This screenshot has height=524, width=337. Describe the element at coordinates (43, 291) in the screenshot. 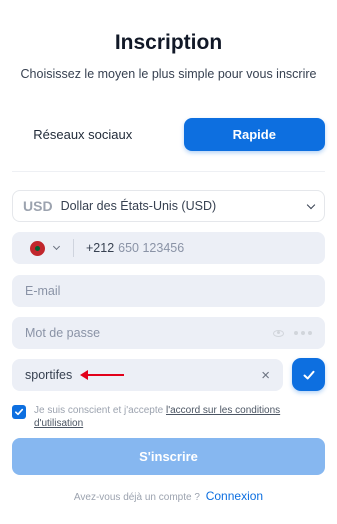

I see `email-placeholder: E-mail` at that location.